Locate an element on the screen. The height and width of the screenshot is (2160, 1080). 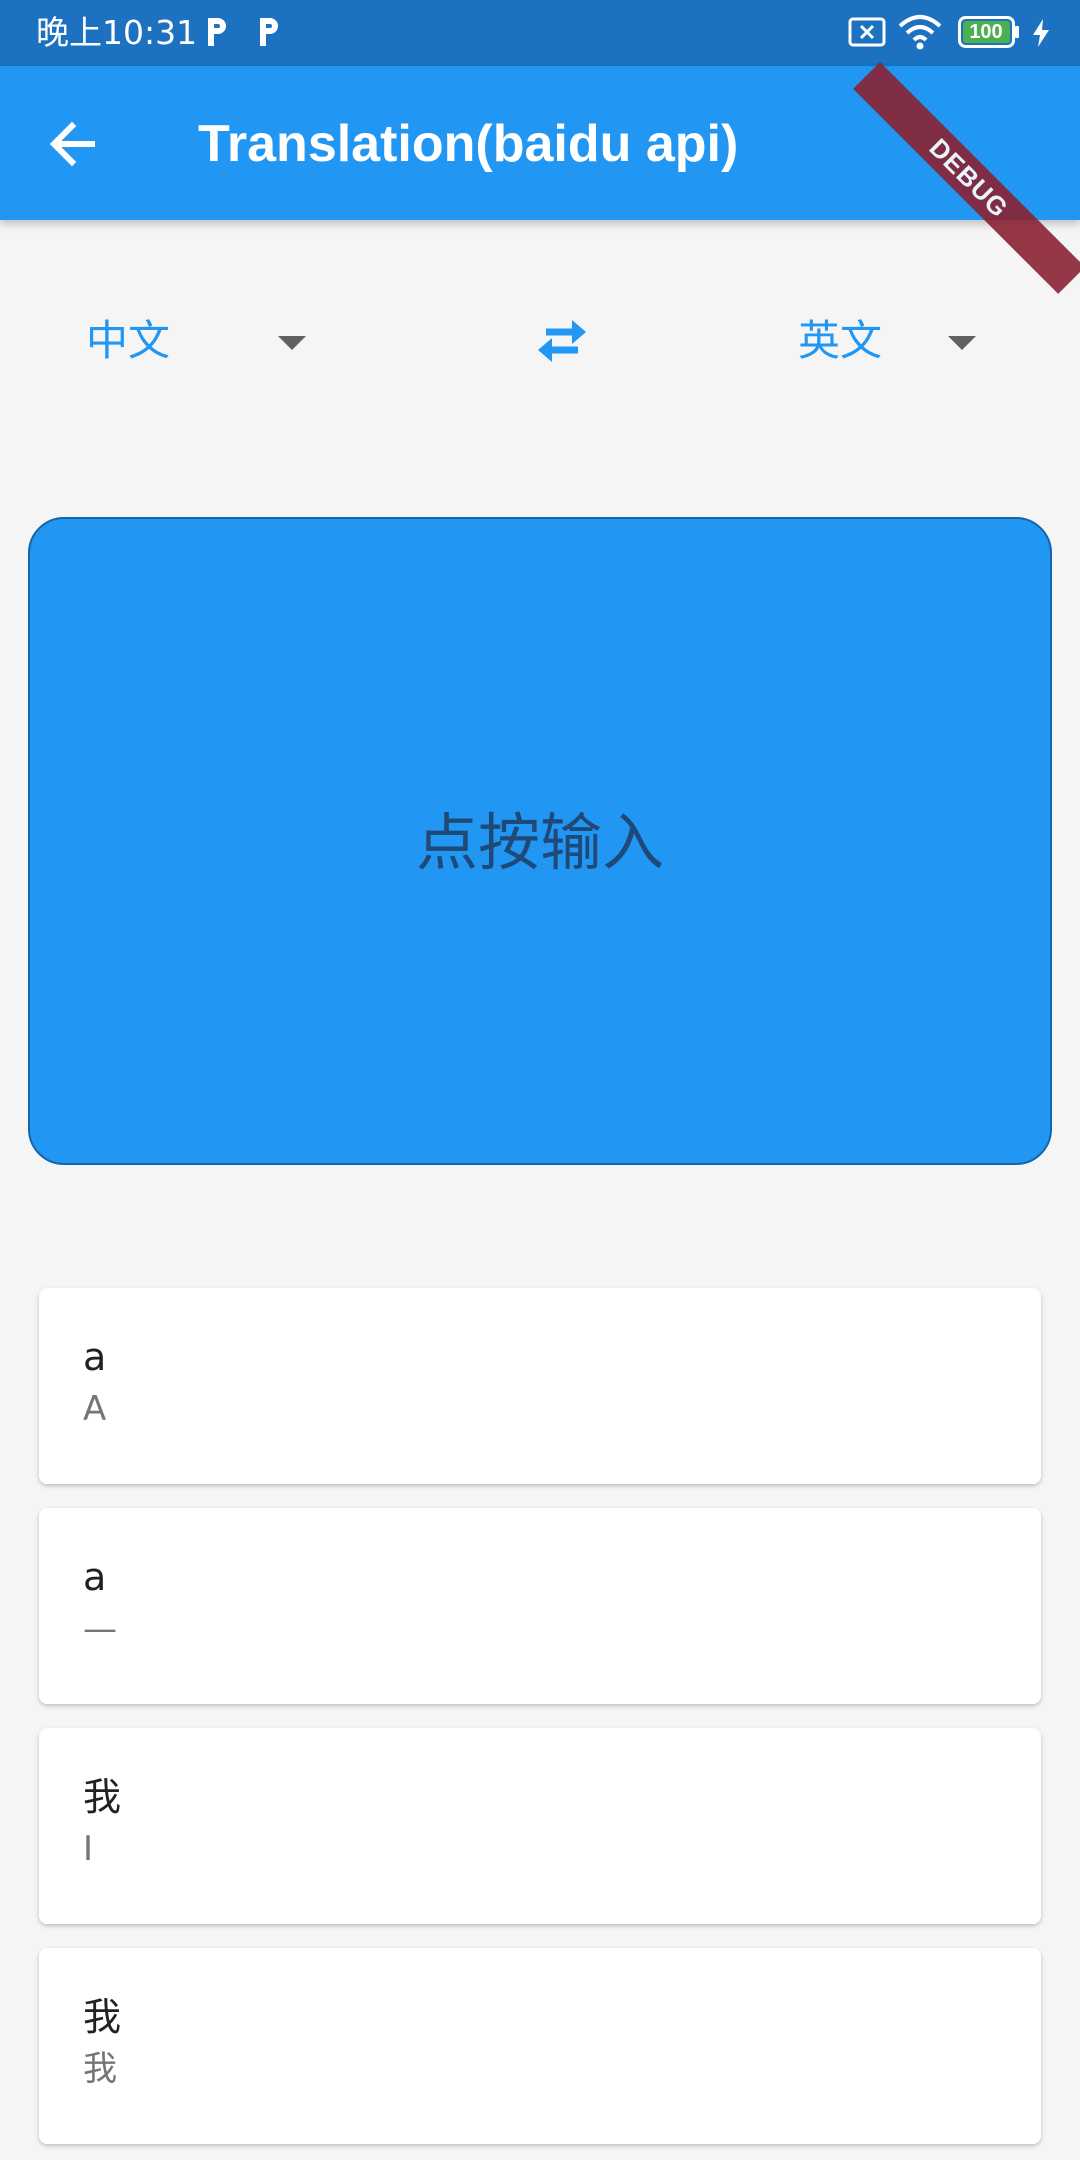
back-button is located at coordinates (72, 144).